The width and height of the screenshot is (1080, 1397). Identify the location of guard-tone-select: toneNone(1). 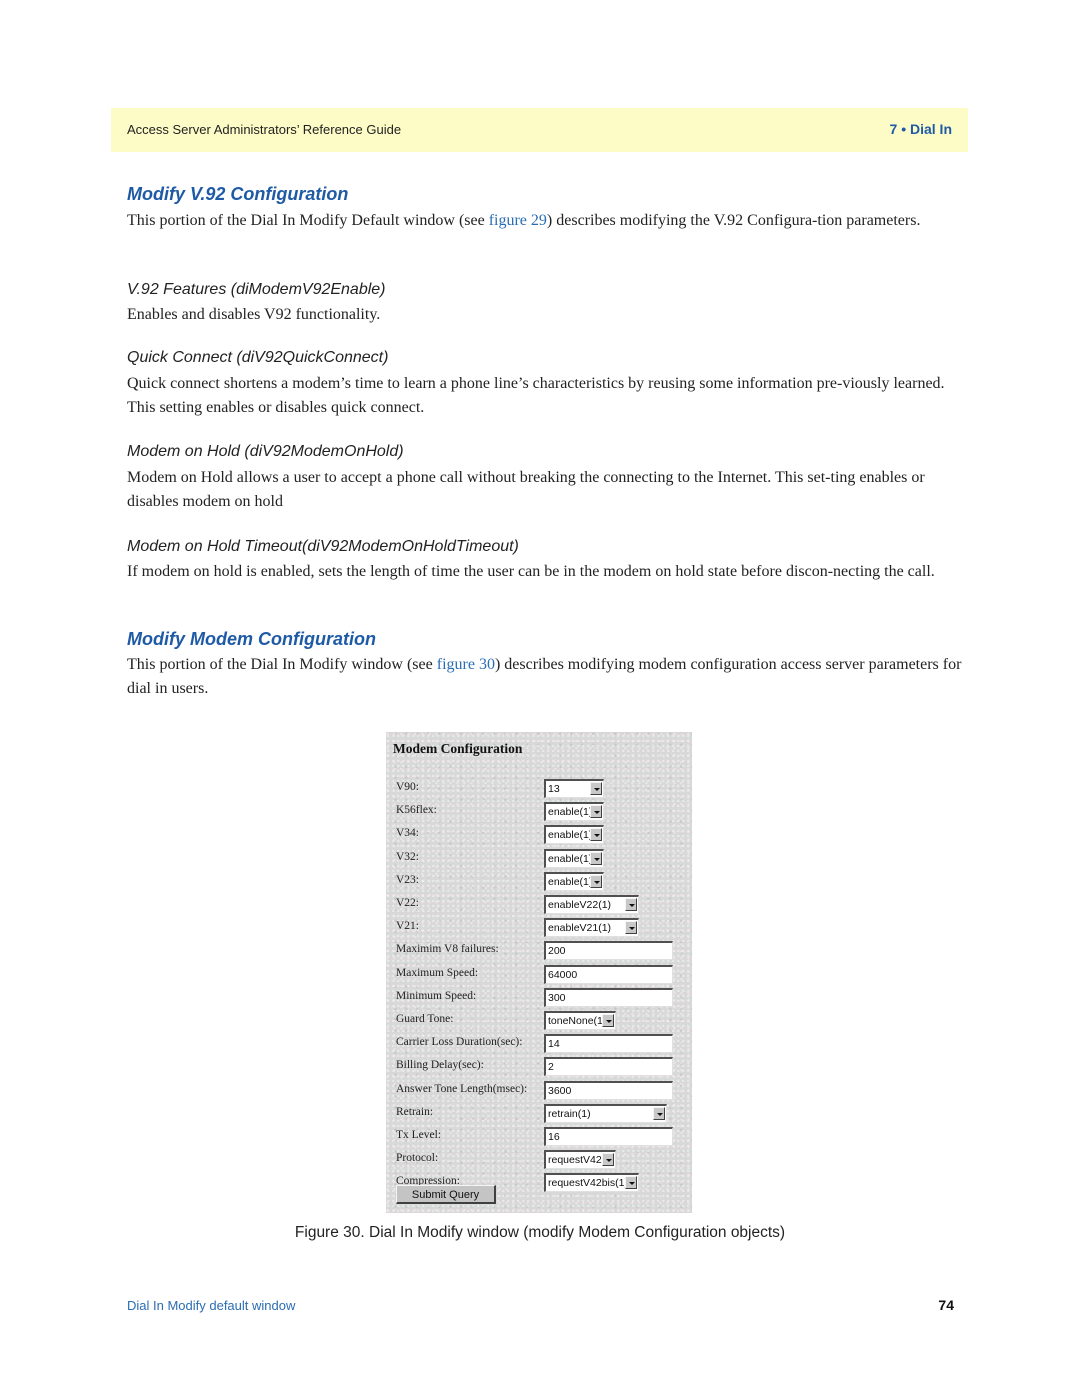
(580, 1020).